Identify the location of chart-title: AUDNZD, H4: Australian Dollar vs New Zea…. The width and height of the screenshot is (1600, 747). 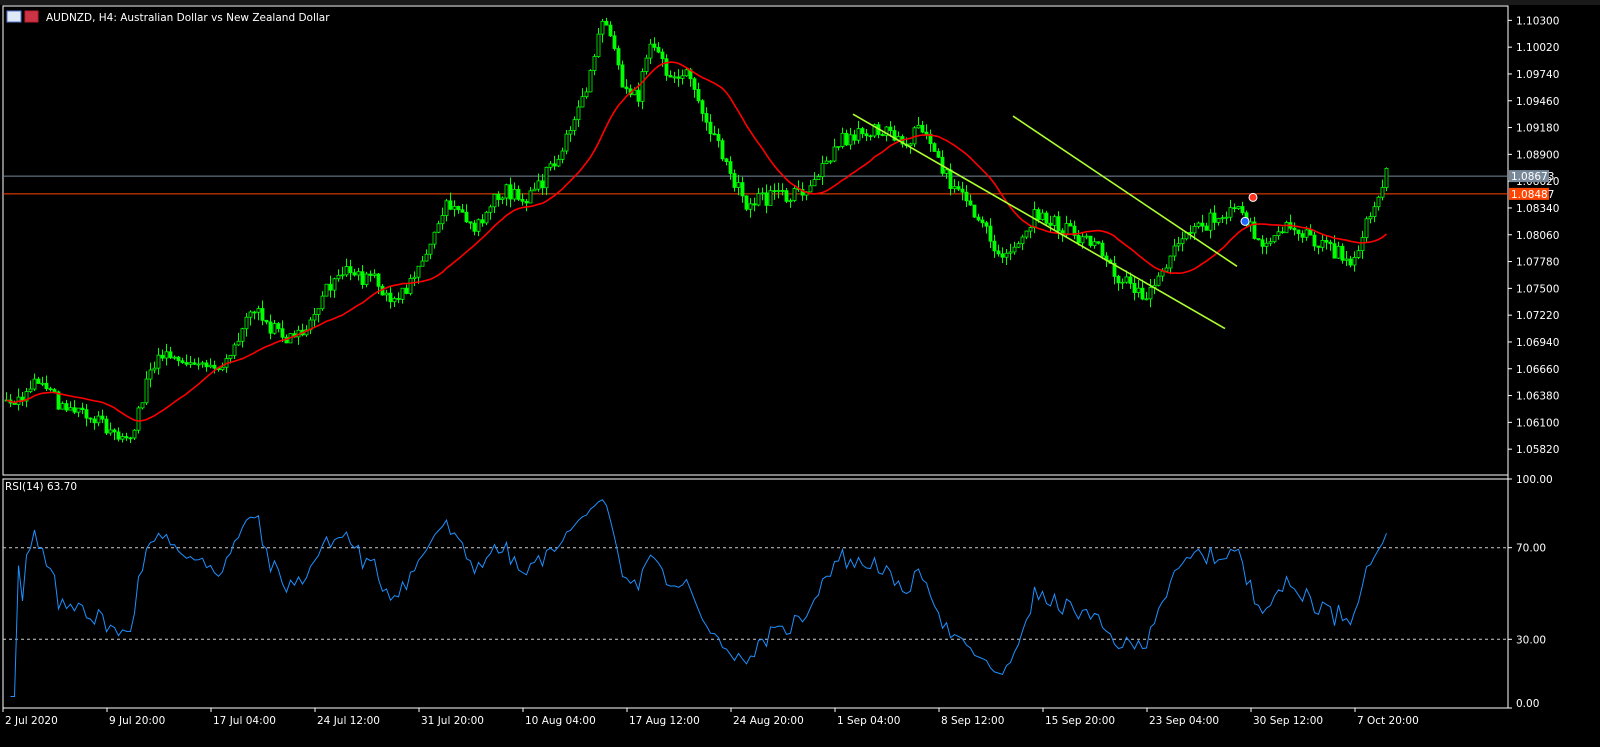
(188, 18).